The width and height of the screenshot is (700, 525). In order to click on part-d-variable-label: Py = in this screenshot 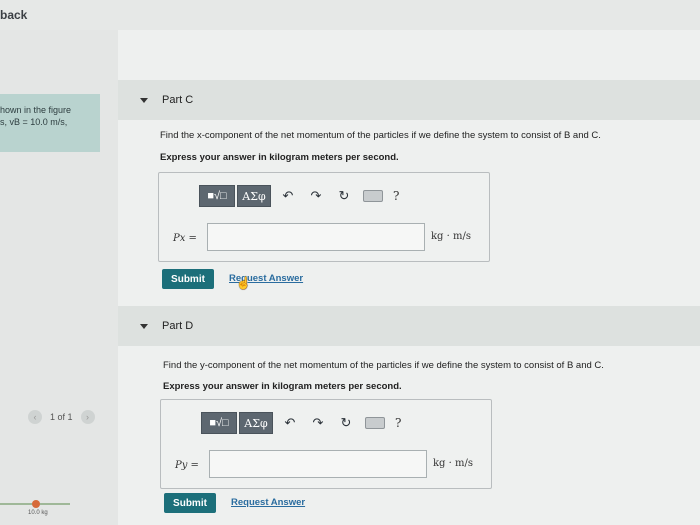, I will do `click(187, 465)`.